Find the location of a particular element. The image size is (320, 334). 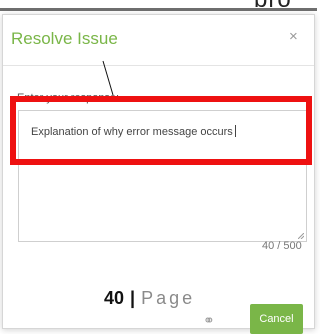

resize-handle-icon is located at coordinates (301, 236).